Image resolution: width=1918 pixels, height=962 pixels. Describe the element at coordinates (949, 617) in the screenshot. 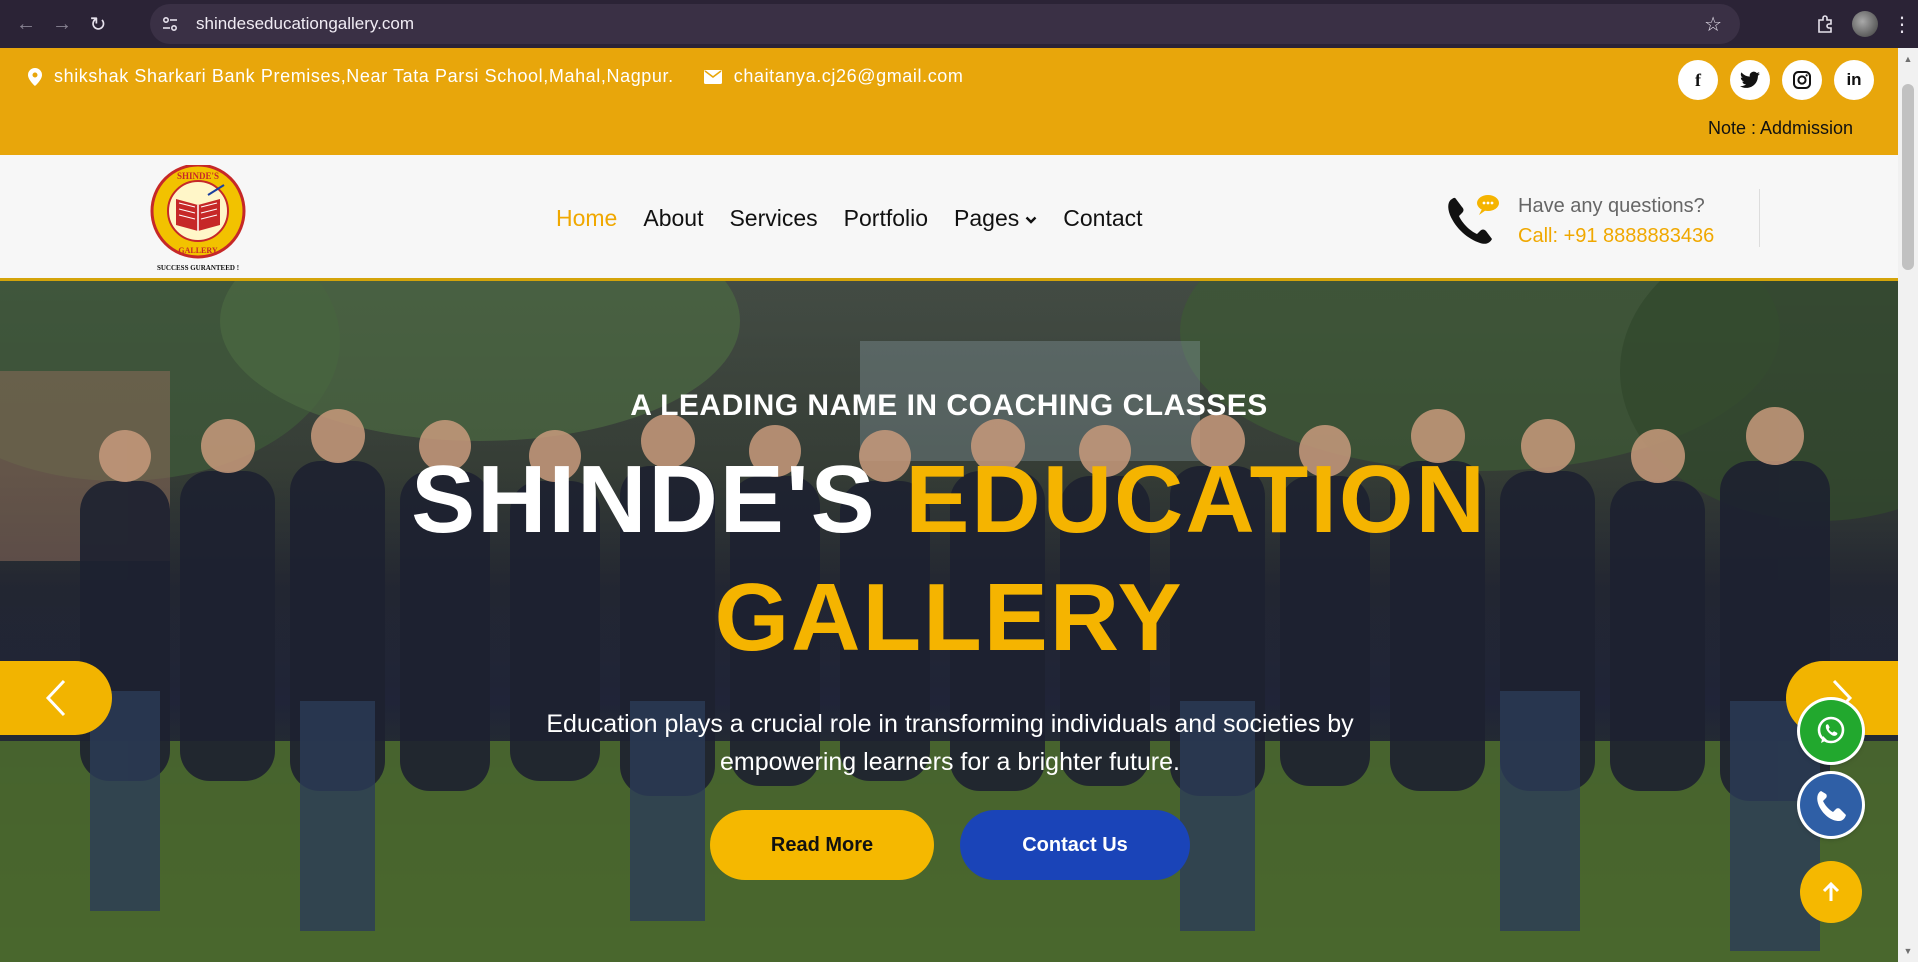

I see `hero-title-yellow-2: GALLERY` at that location.